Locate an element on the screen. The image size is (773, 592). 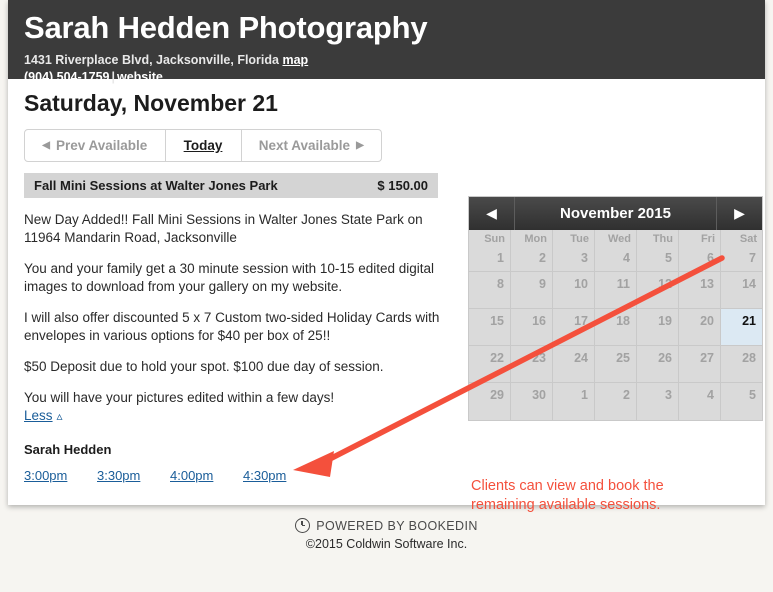
less-toggle-link: Less ▵ is located at coordinates (43, 415).